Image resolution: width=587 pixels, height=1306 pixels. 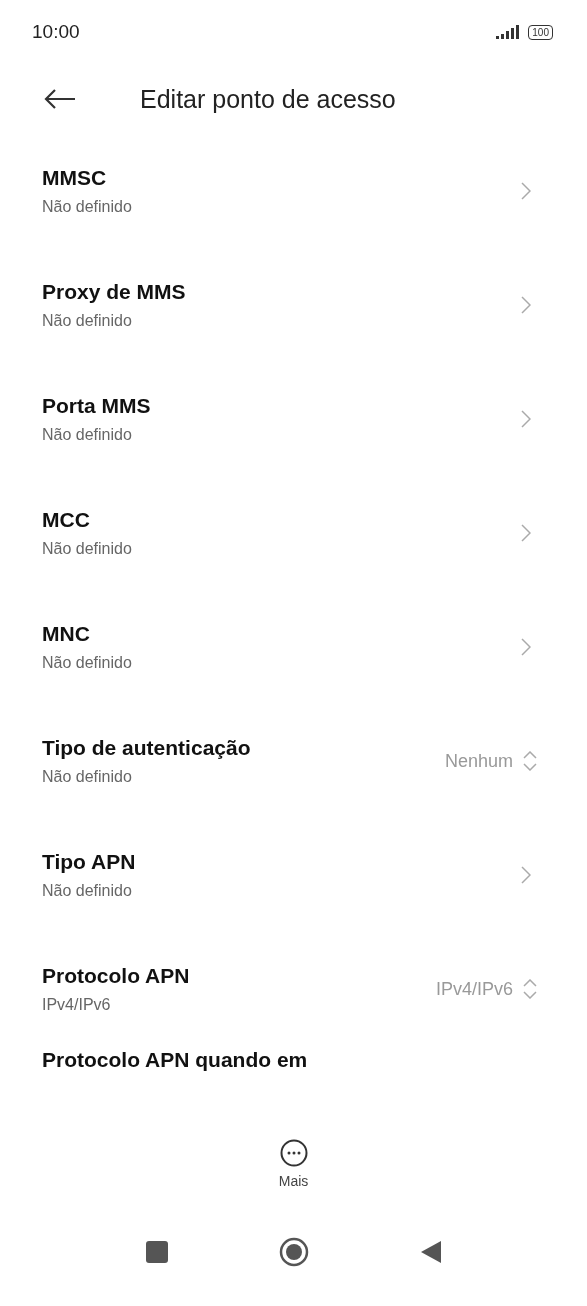 I want to click on more-button: Mais, so click(x=293, y=1164).